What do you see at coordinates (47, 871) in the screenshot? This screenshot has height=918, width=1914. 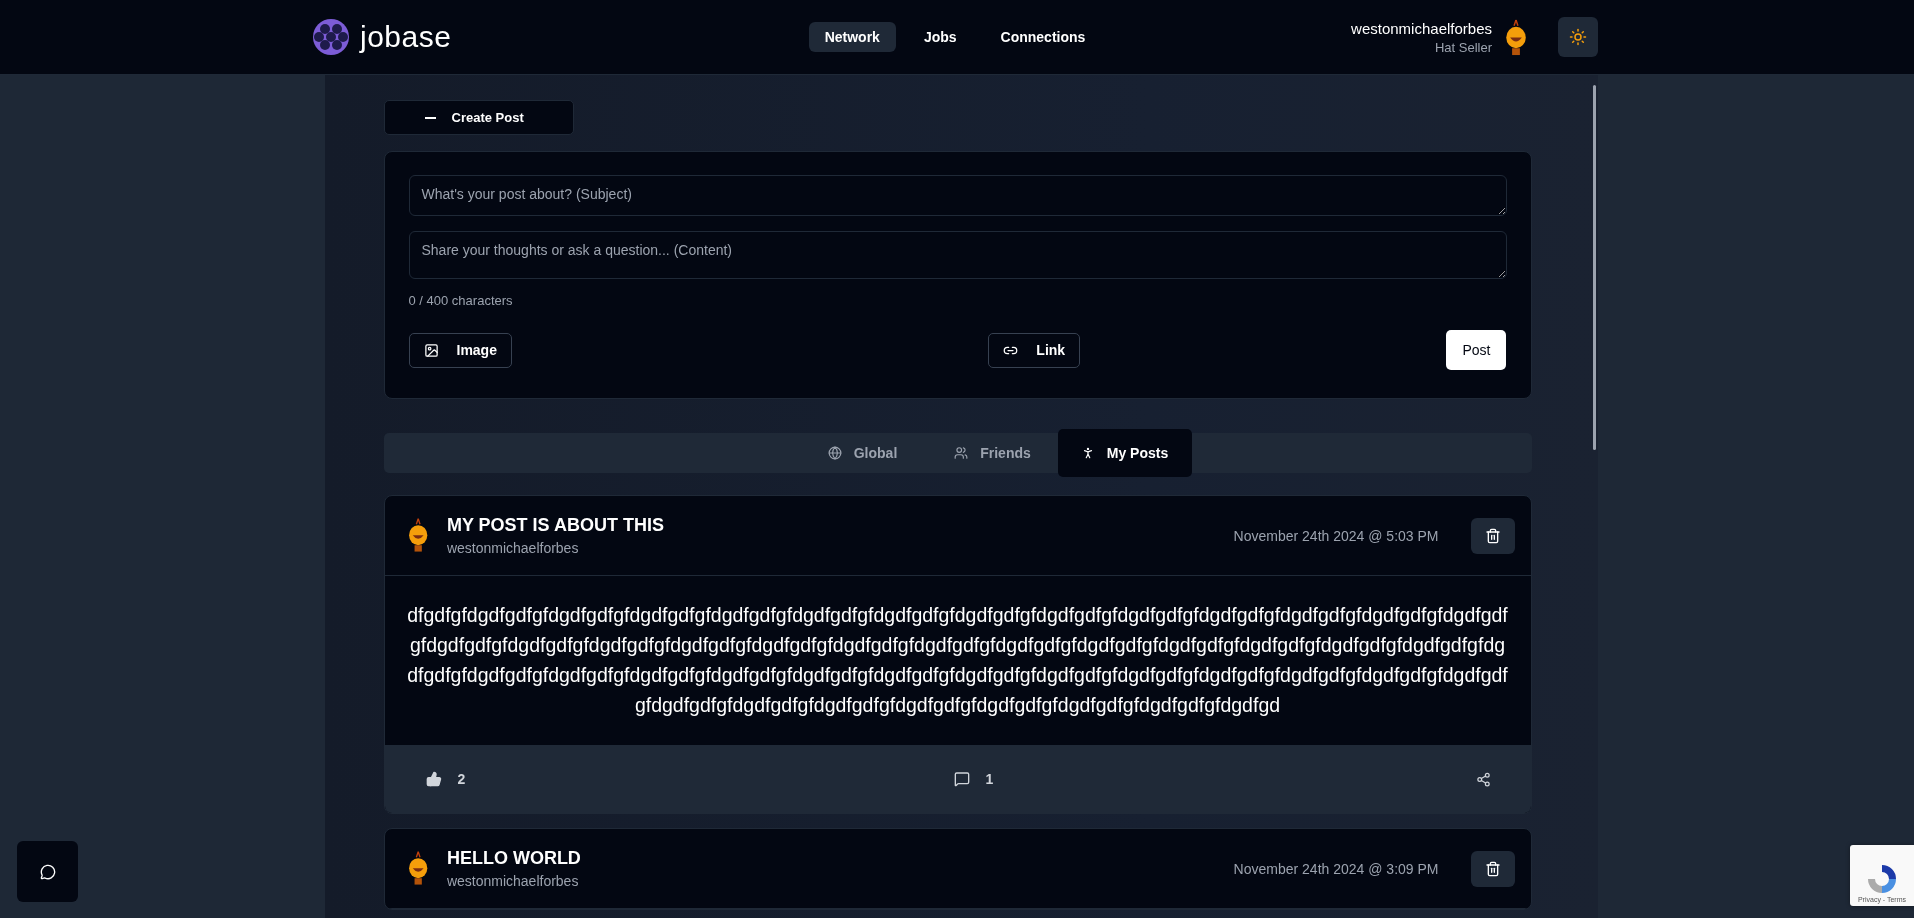 I see `chat-icon` at bounding box center [47, 871].